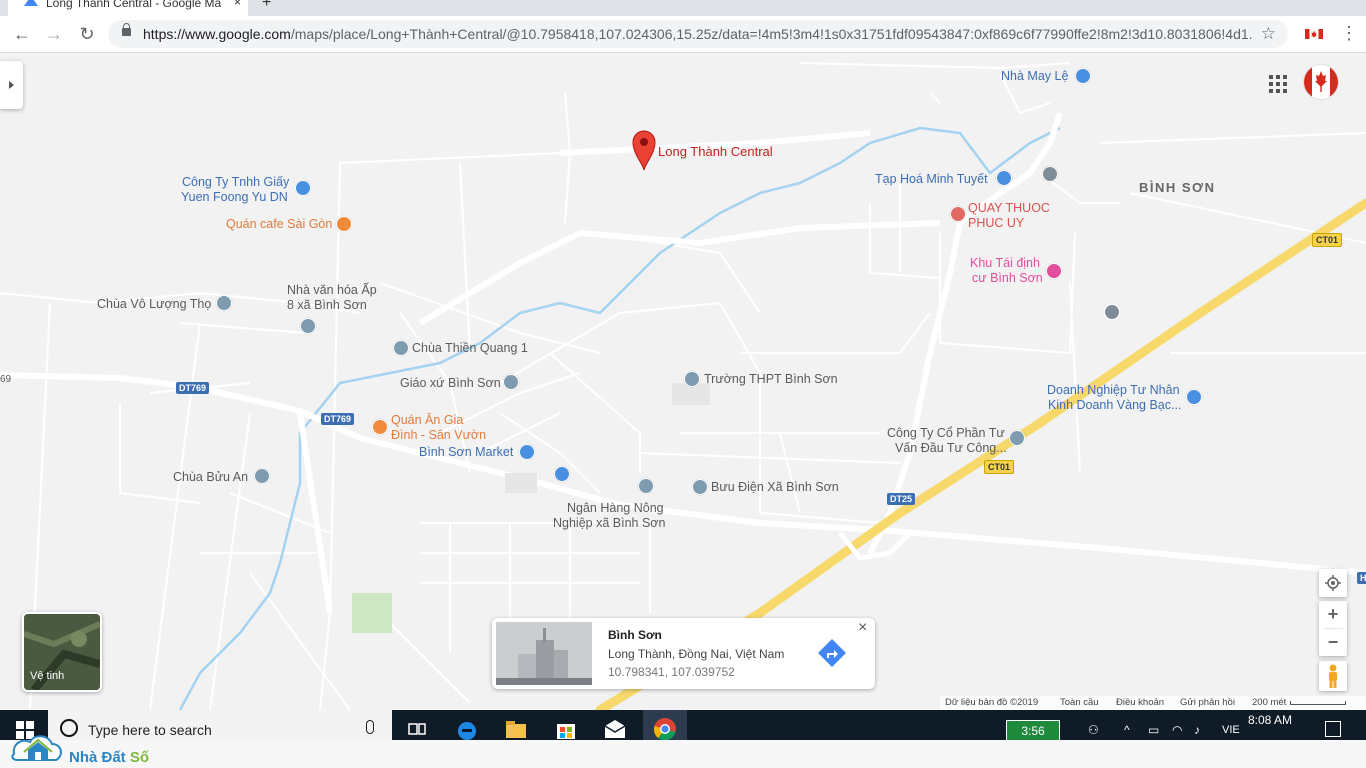 Image resolution: width=1366 pixels, height=768 pixels. What do you see at coordinates (1127, 730) in the screenshot?
I see `show-hidden-icons: ^` at bounding box center [1127, 730].